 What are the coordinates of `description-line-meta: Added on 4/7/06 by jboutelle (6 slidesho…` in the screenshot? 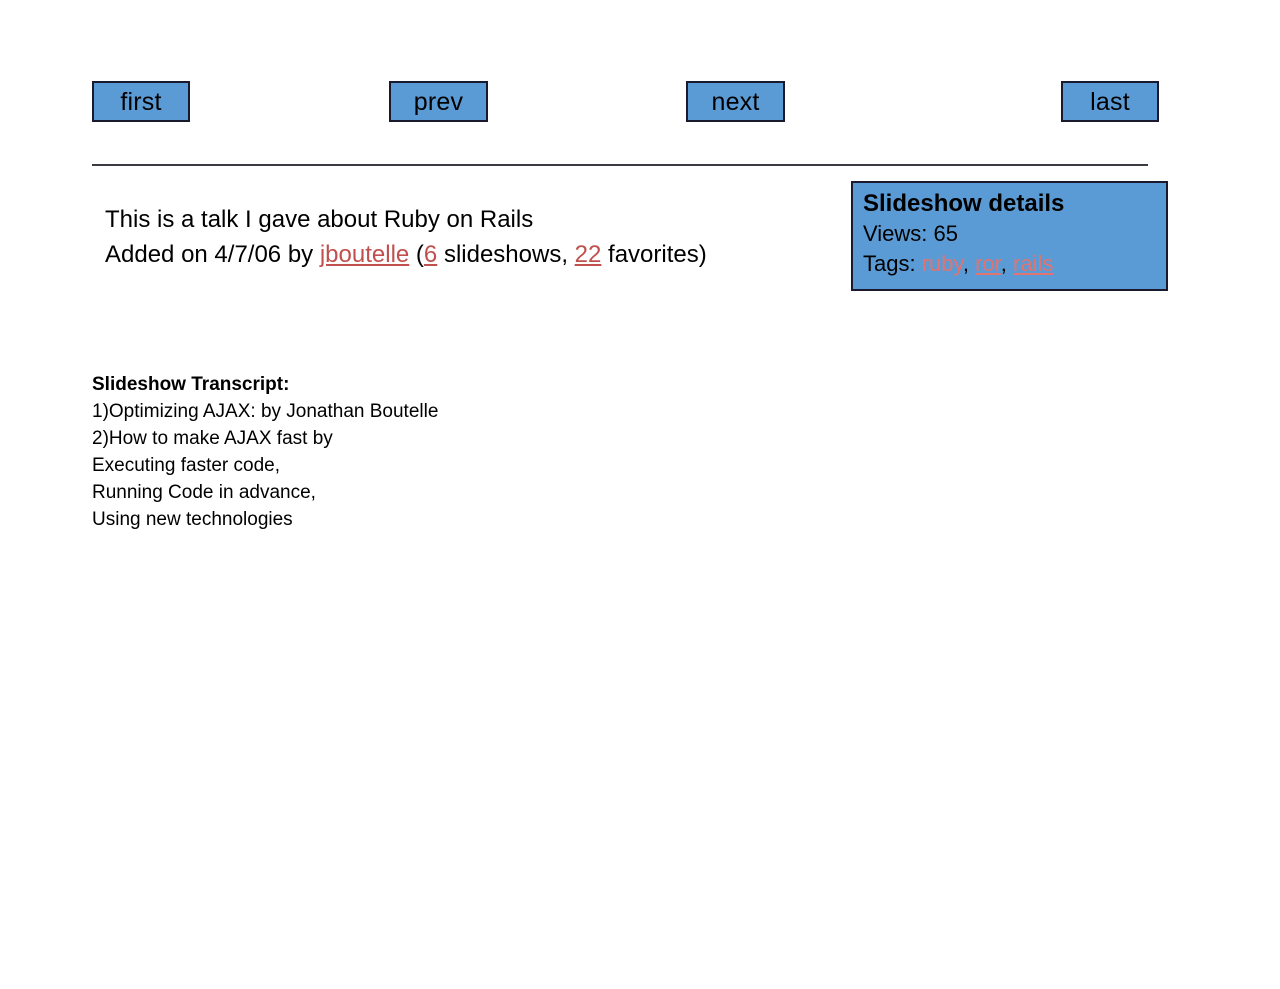 It's located at (465, 254).